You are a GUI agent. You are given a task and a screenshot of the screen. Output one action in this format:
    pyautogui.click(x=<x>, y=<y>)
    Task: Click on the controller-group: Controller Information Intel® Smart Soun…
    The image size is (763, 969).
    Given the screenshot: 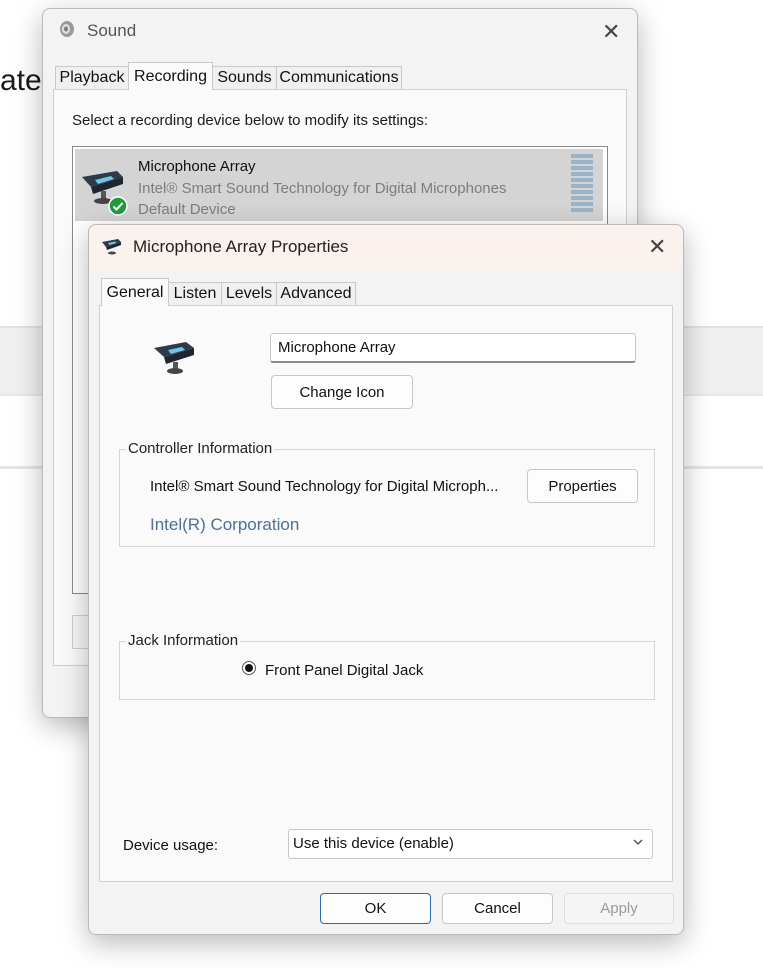 What is the action you would take?
    pyautogui.click(x=387, y=493)
    